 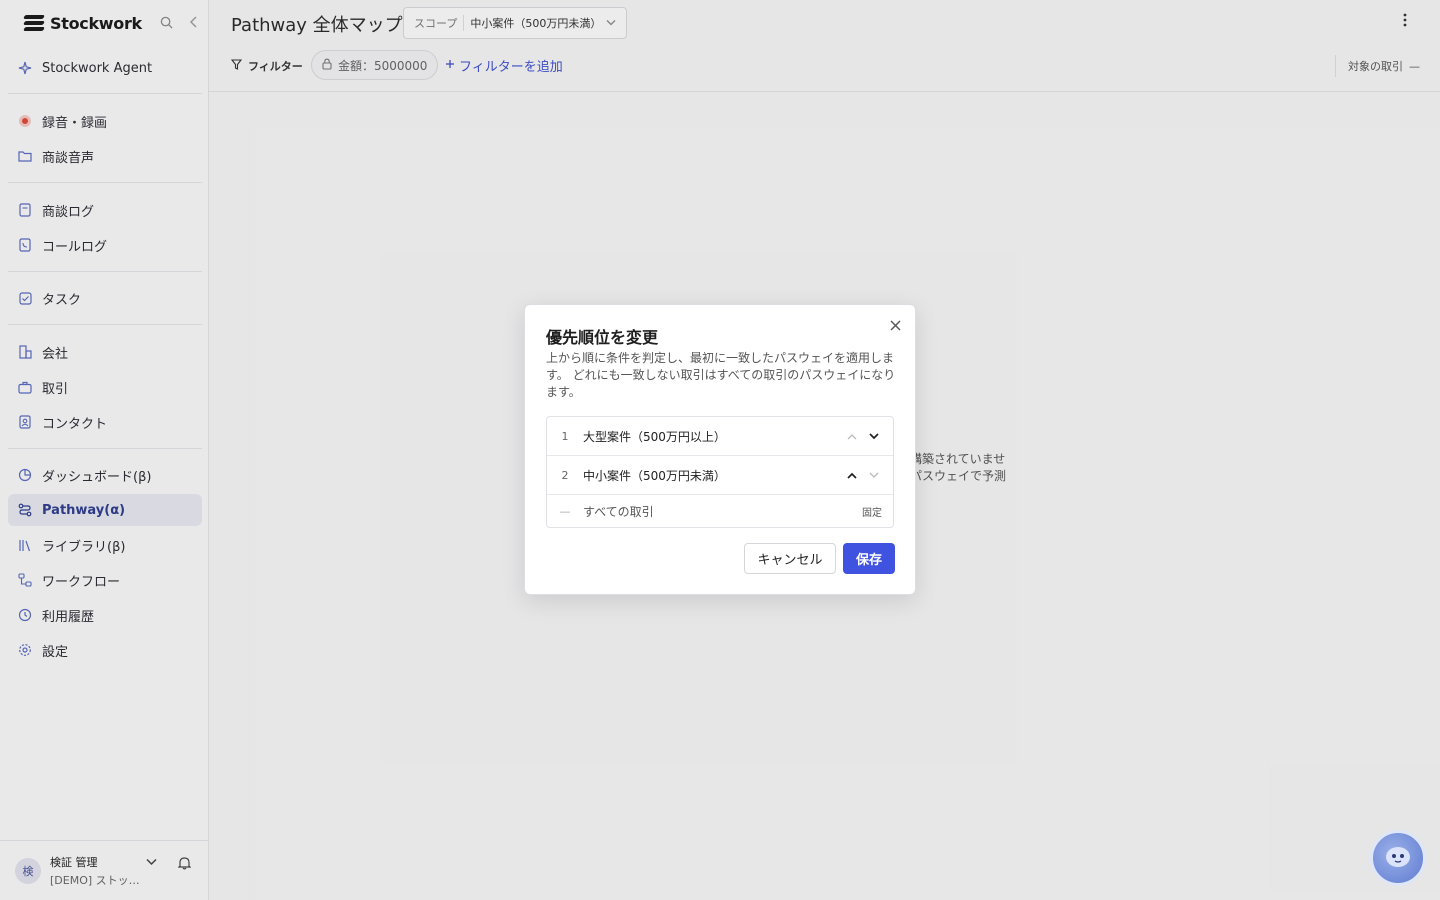 I want to click on pathway-name: 大型案件（500万円以上）, so click(x=654, y=436).